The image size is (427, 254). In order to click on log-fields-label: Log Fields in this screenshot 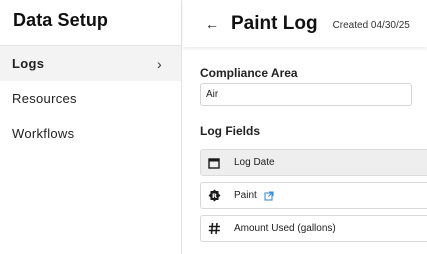, I will do `click(230, 131)`.